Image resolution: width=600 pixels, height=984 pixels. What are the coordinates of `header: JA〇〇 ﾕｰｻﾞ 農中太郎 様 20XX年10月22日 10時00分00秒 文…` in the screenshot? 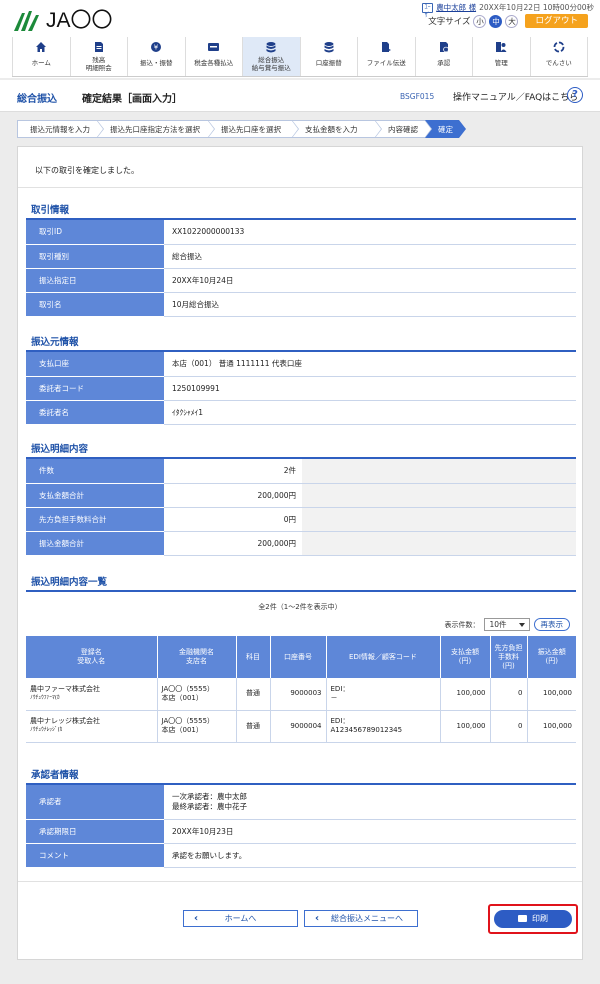 It's located at (300, 39).